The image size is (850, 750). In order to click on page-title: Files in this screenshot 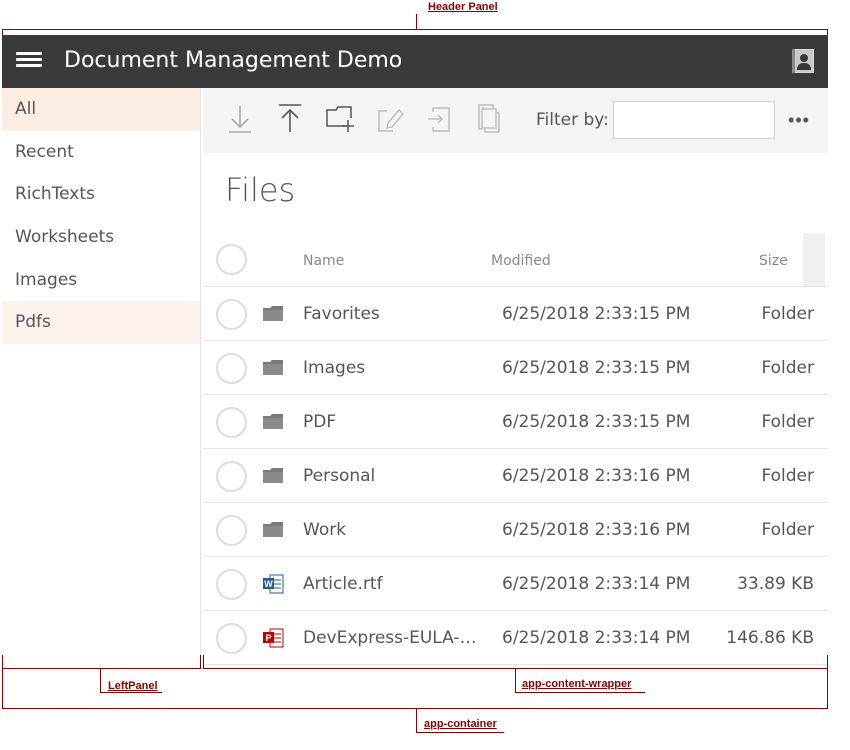, I will do `click(260, 190)`.